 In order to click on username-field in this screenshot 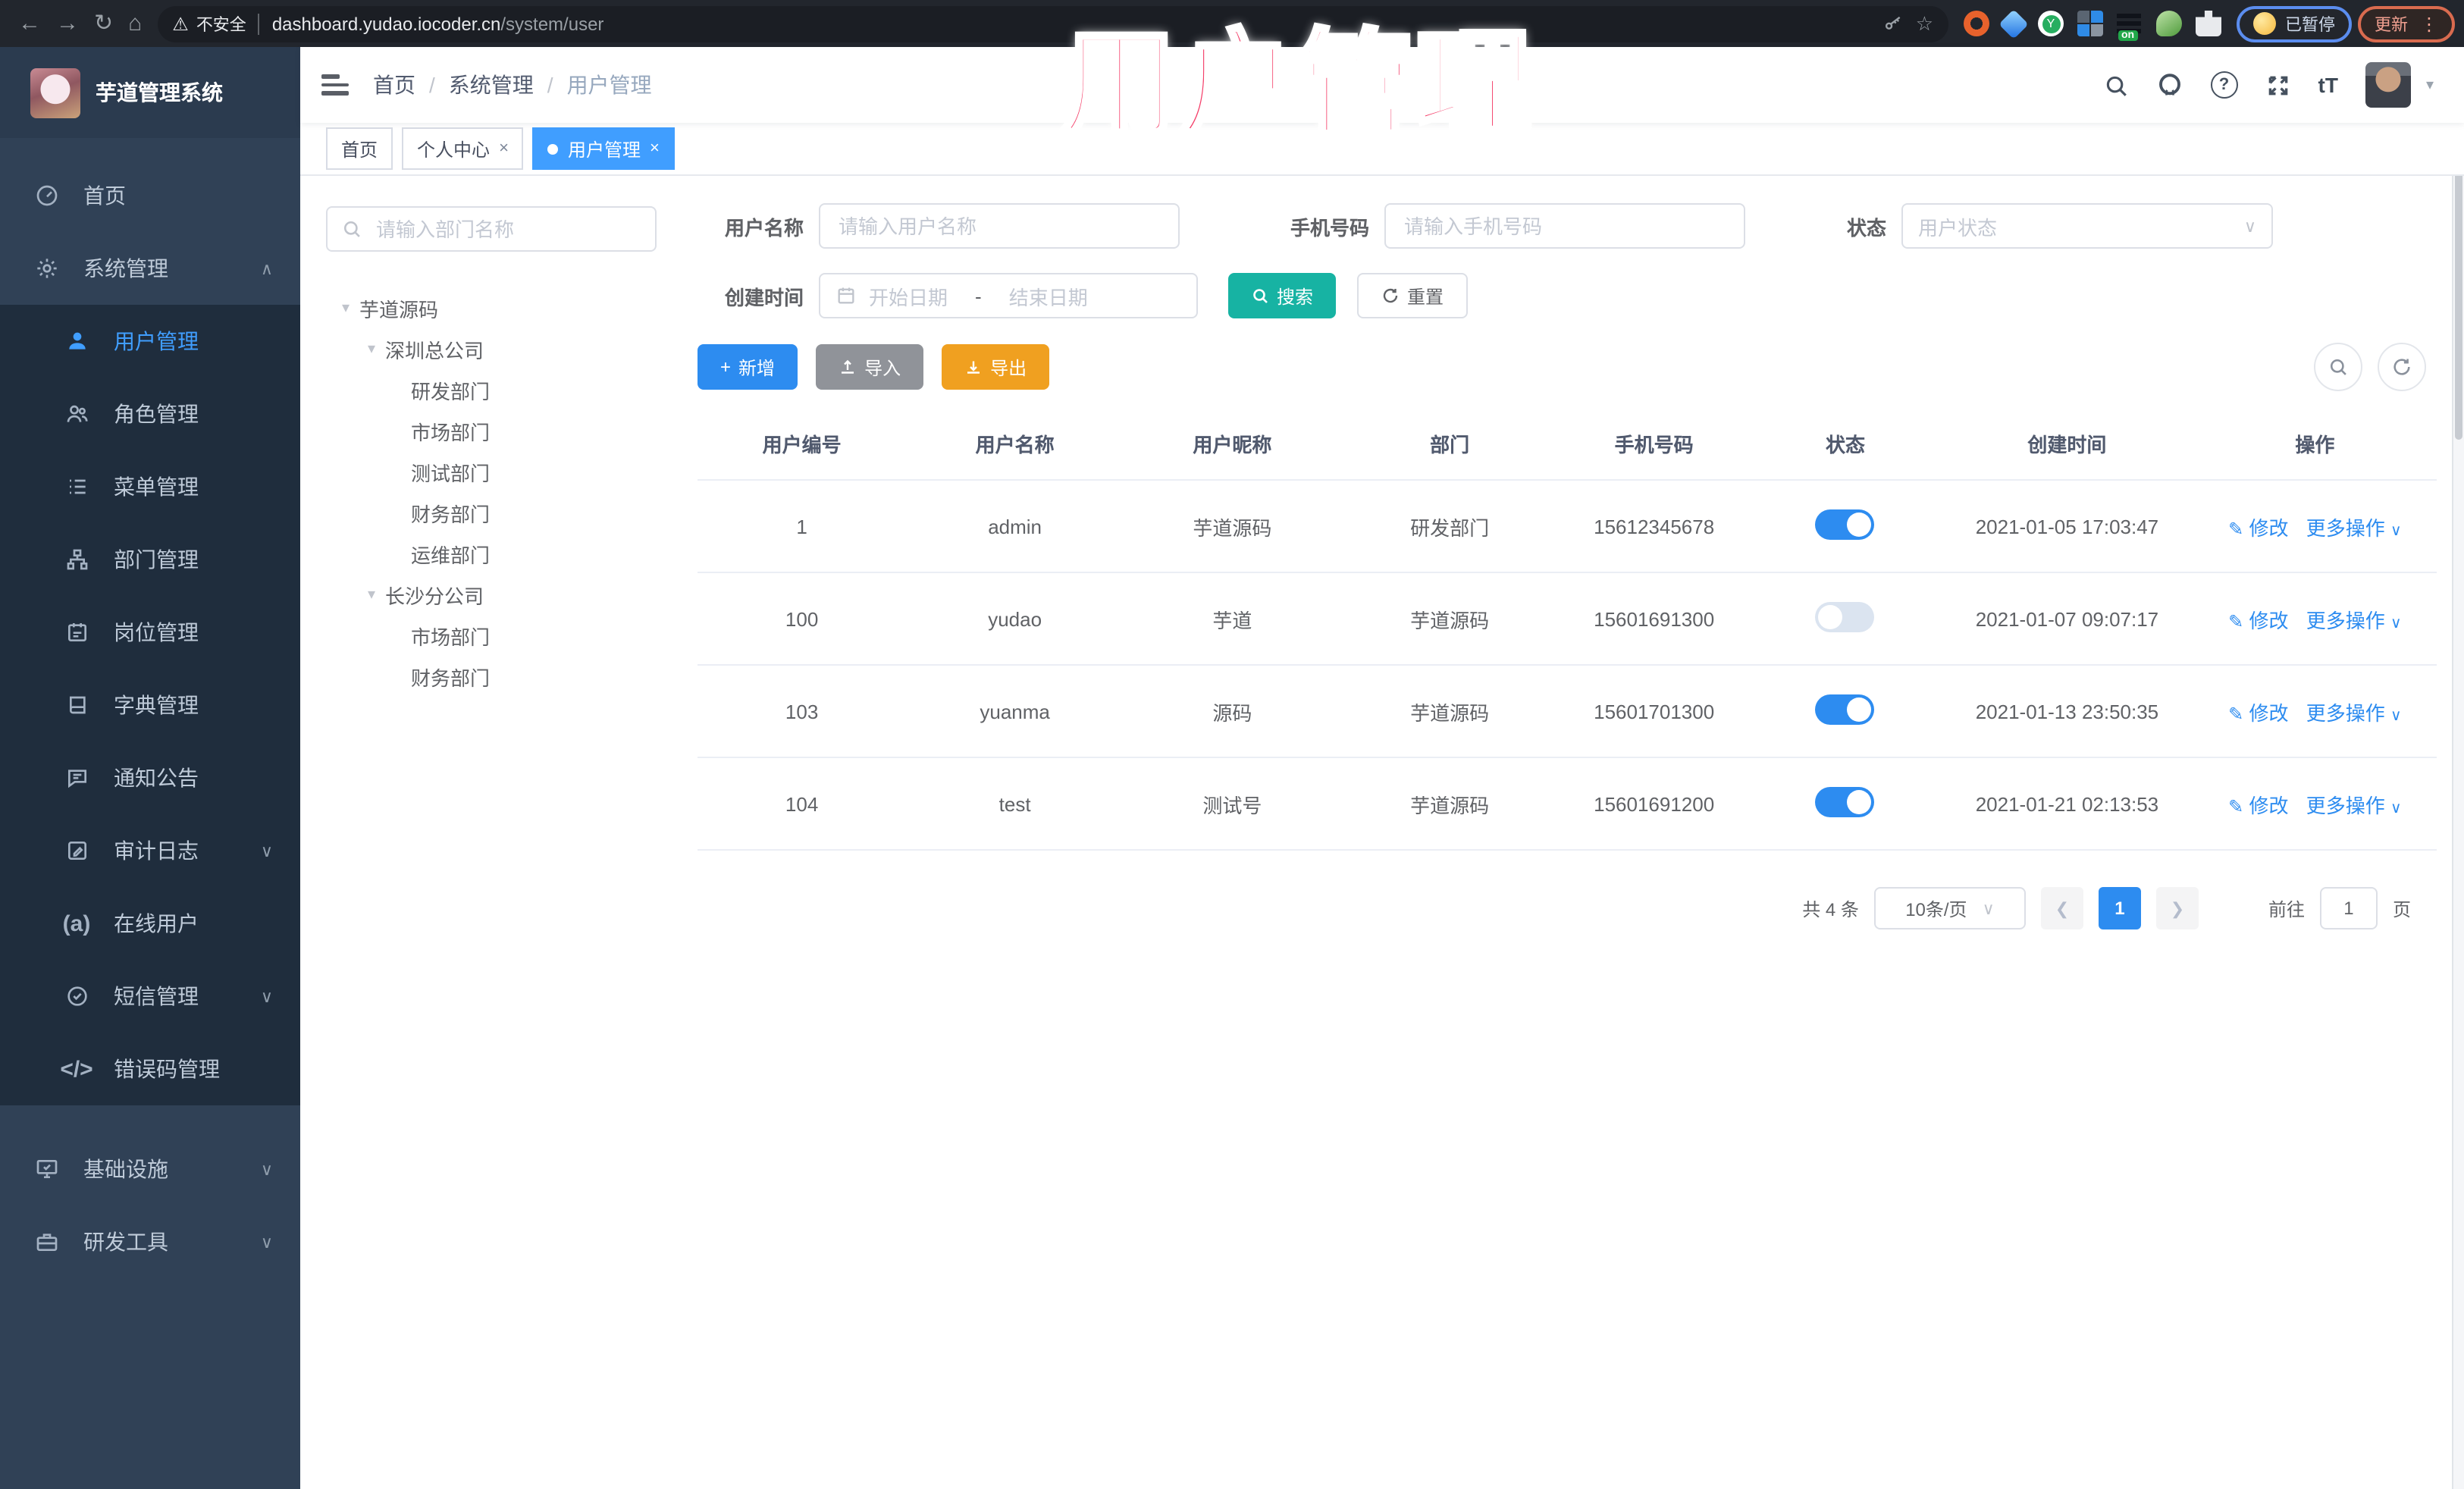, I will do `click(999, 226)`.